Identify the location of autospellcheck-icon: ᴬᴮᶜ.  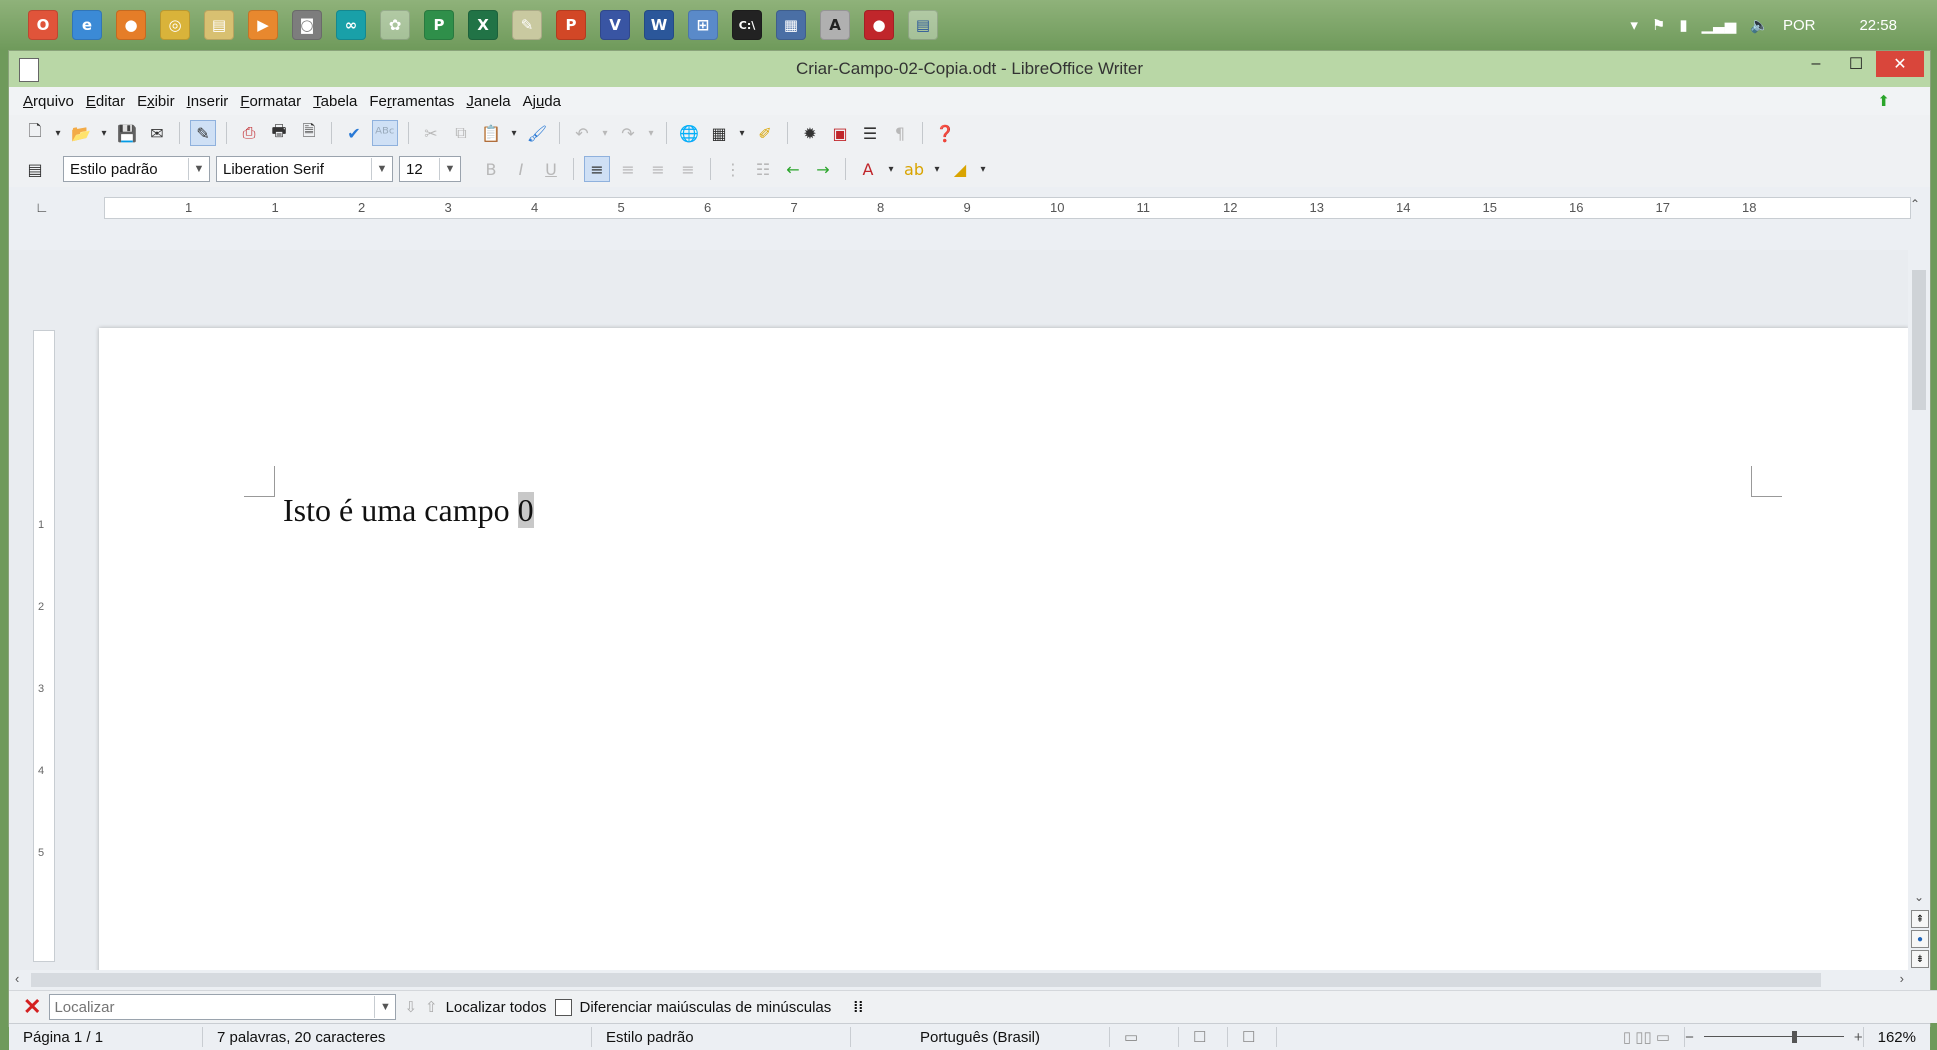
(385, 133).